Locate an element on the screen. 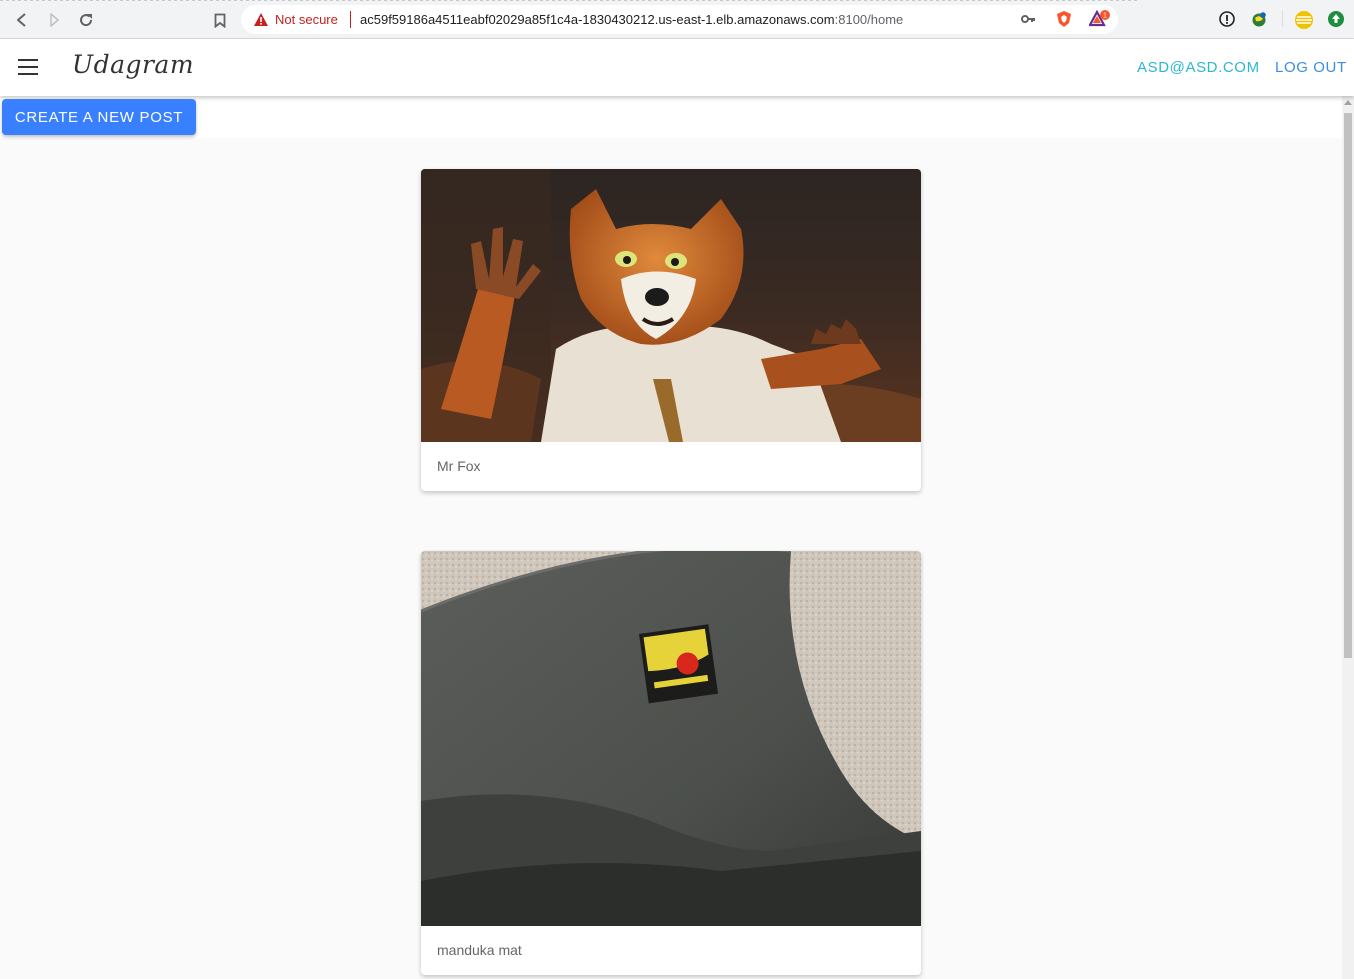  forward-icon is located at coordinates (54, 20).